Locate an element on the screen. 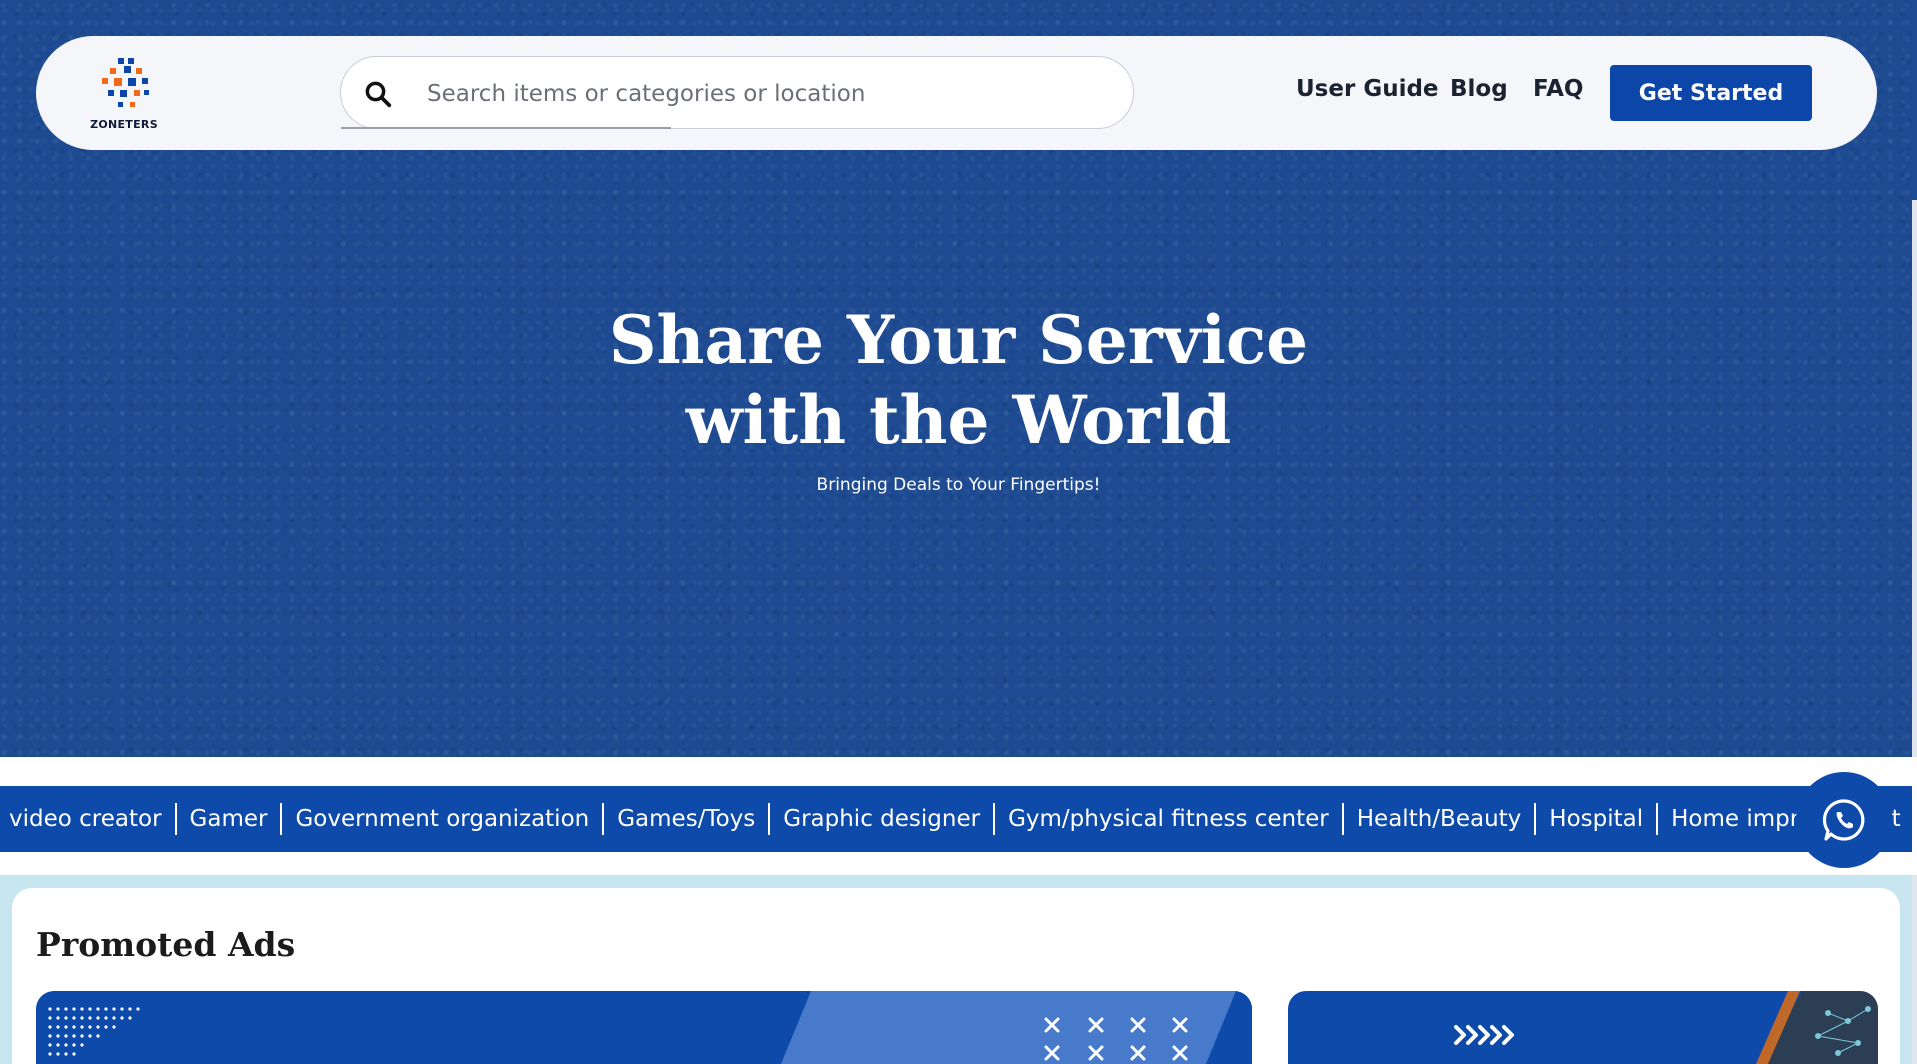 The image size is (1917, 1064). whatsapp-icon is located at coordinates (1843, 820).